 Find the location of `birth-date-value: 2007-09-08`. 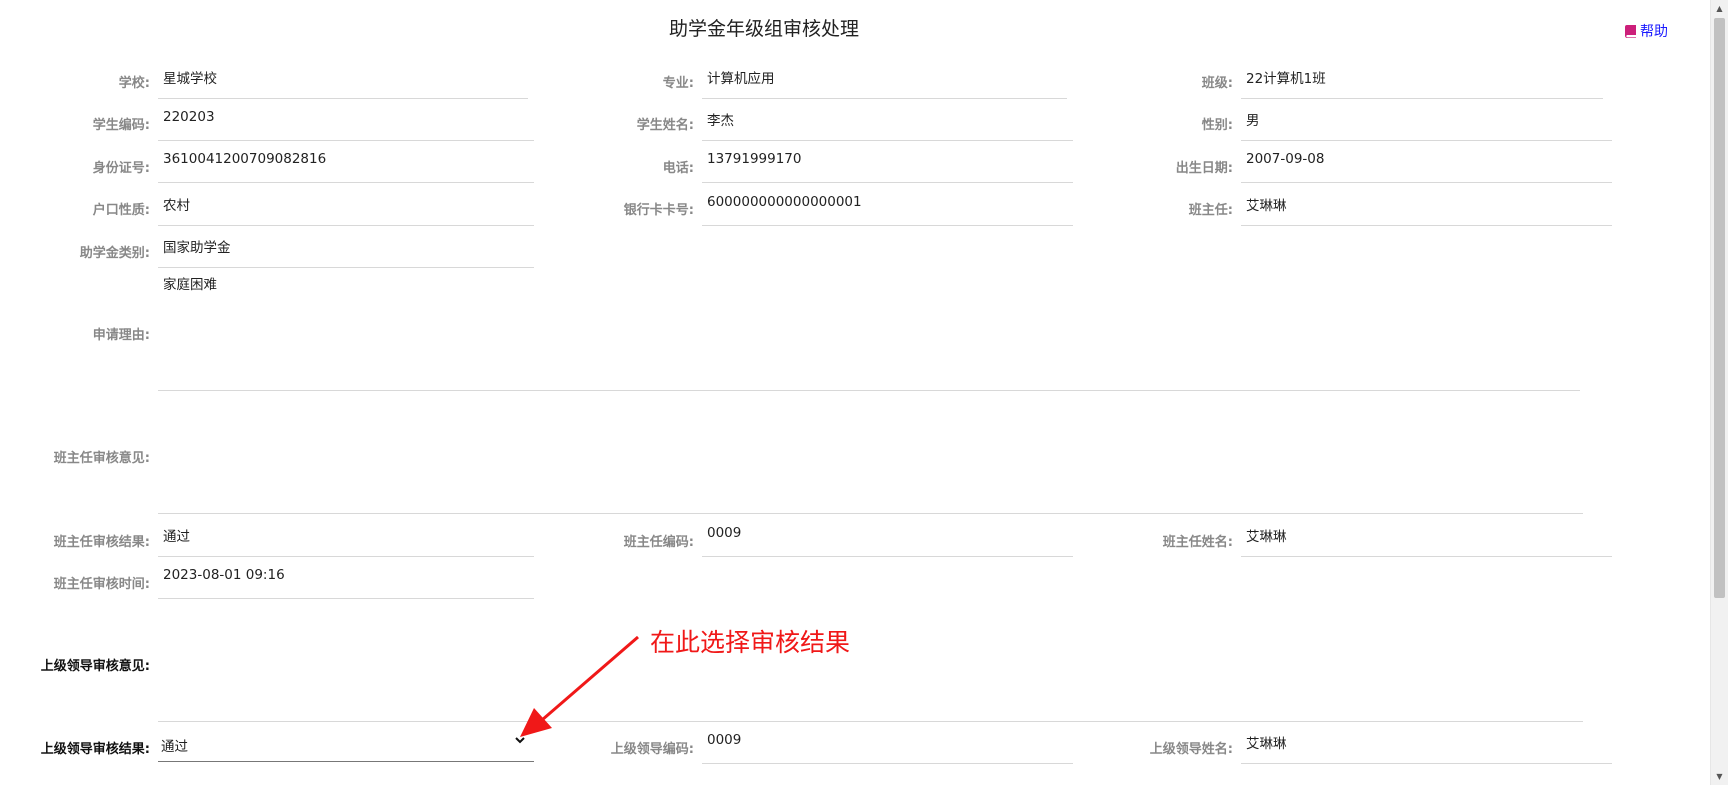

birth-date-value: 2007-09-08 is located at coordinates (1426, 162).